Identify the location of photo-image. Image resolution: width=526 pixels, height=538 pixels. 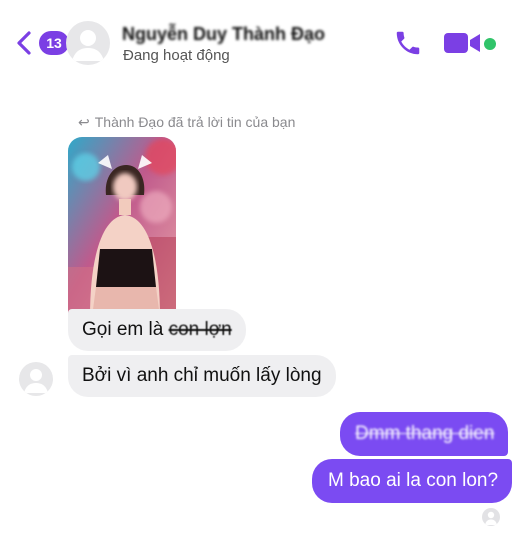
(122, 227).